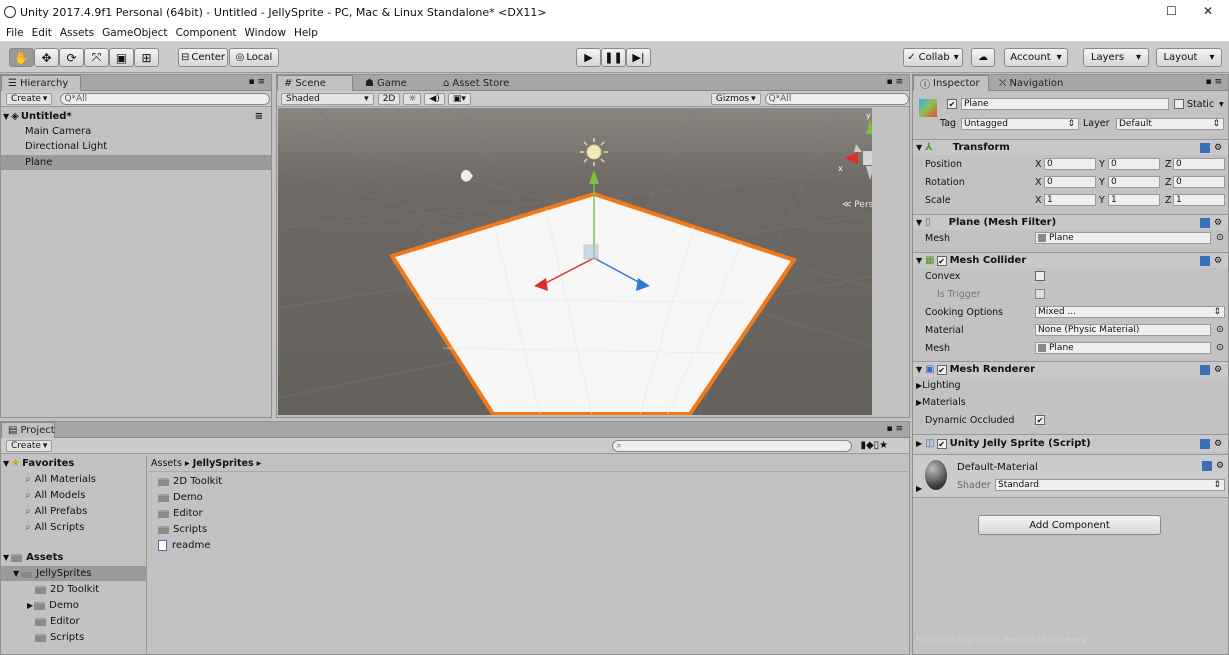 The image size is (1229, 655). Describe the element at coordinates (41, 83) in the screenshot. I see `tab-hierarchy: ☰ Hierarchy` at that location.